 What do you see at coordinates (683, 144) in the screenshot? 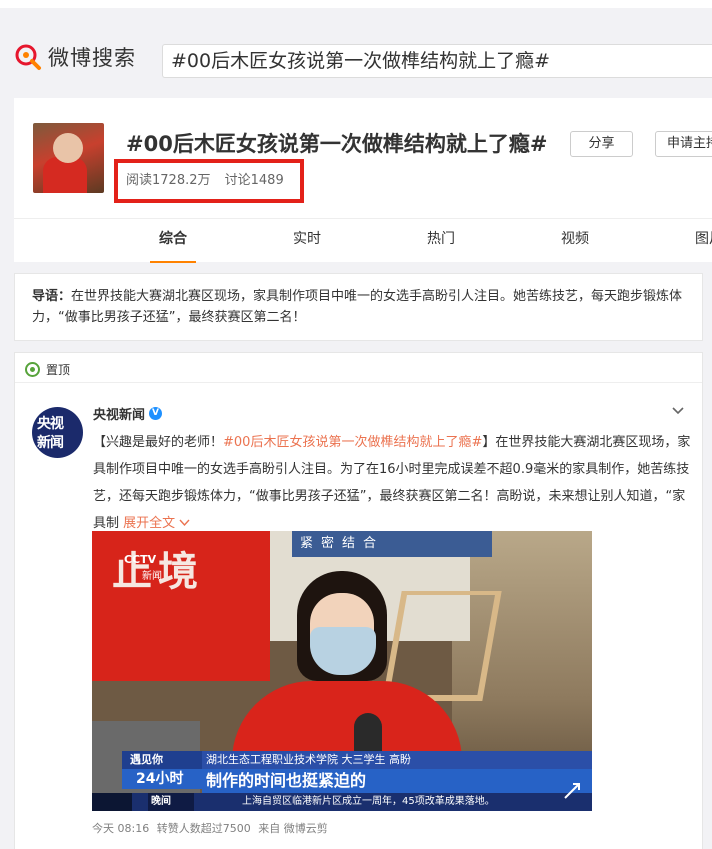
I see `apply-host-button: 申请主持人` at bounding box center [683, 144].